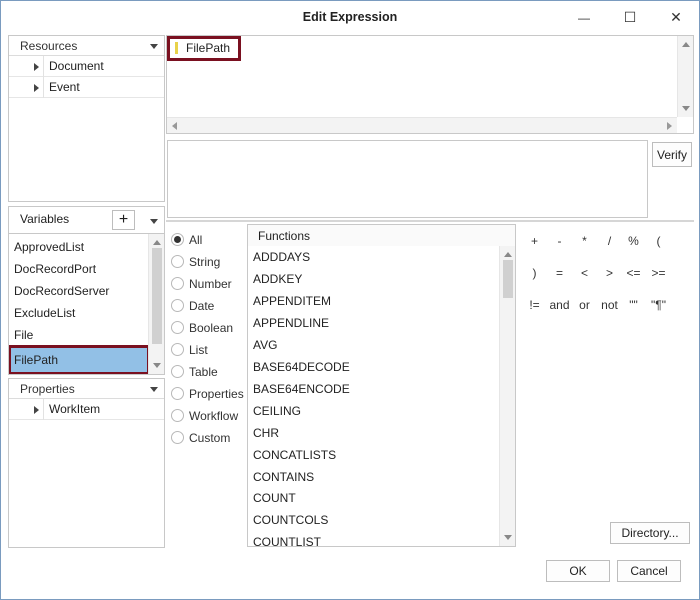 The width and height of the screenshot is (700, 600). I want to click on category-all: All, so click(206, 240).